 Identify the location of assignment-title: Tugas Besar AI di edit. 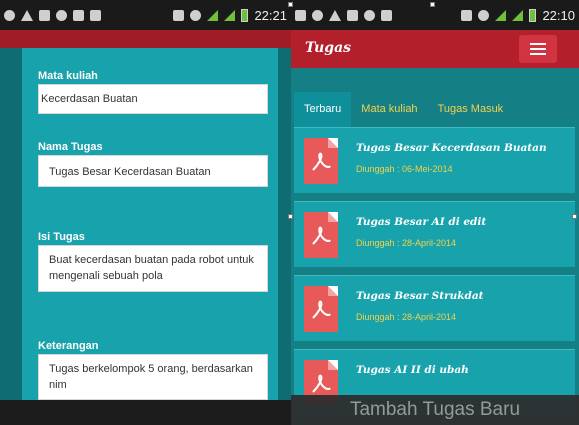
(421, 222).